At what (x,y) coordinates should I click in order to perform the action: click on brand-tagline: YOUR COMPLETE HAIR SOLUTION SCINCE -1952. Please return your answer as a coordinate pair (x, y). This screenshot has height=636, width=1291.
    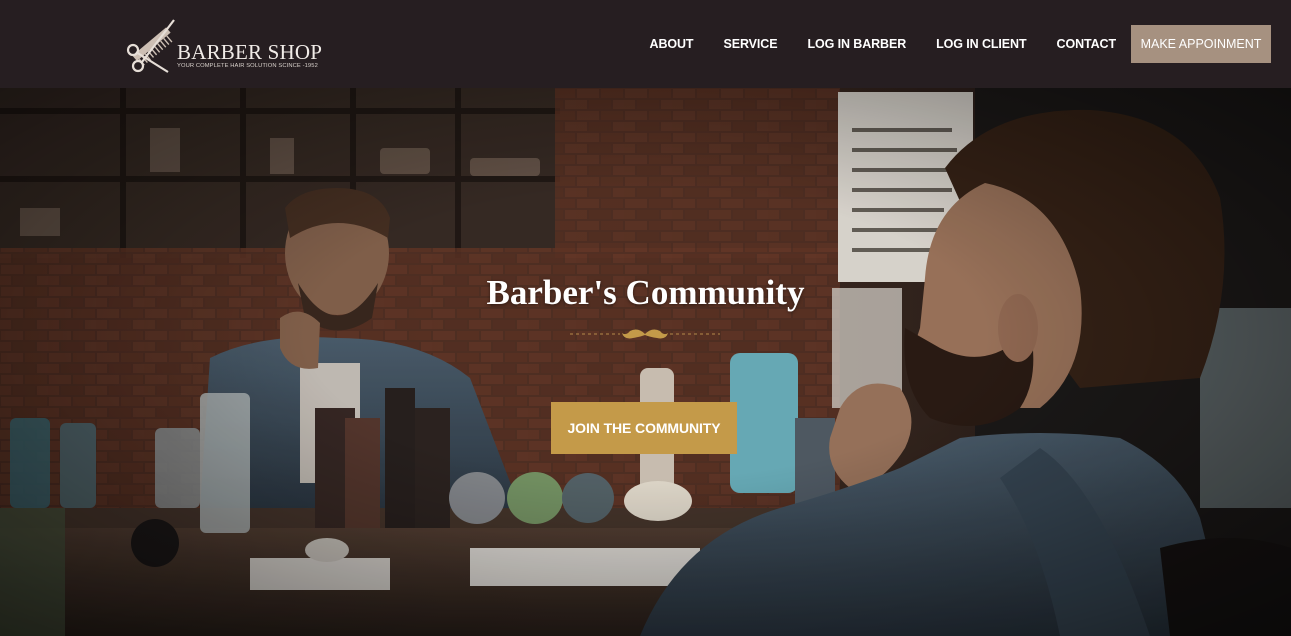
    Looking at the image, I should click on (247, 66).